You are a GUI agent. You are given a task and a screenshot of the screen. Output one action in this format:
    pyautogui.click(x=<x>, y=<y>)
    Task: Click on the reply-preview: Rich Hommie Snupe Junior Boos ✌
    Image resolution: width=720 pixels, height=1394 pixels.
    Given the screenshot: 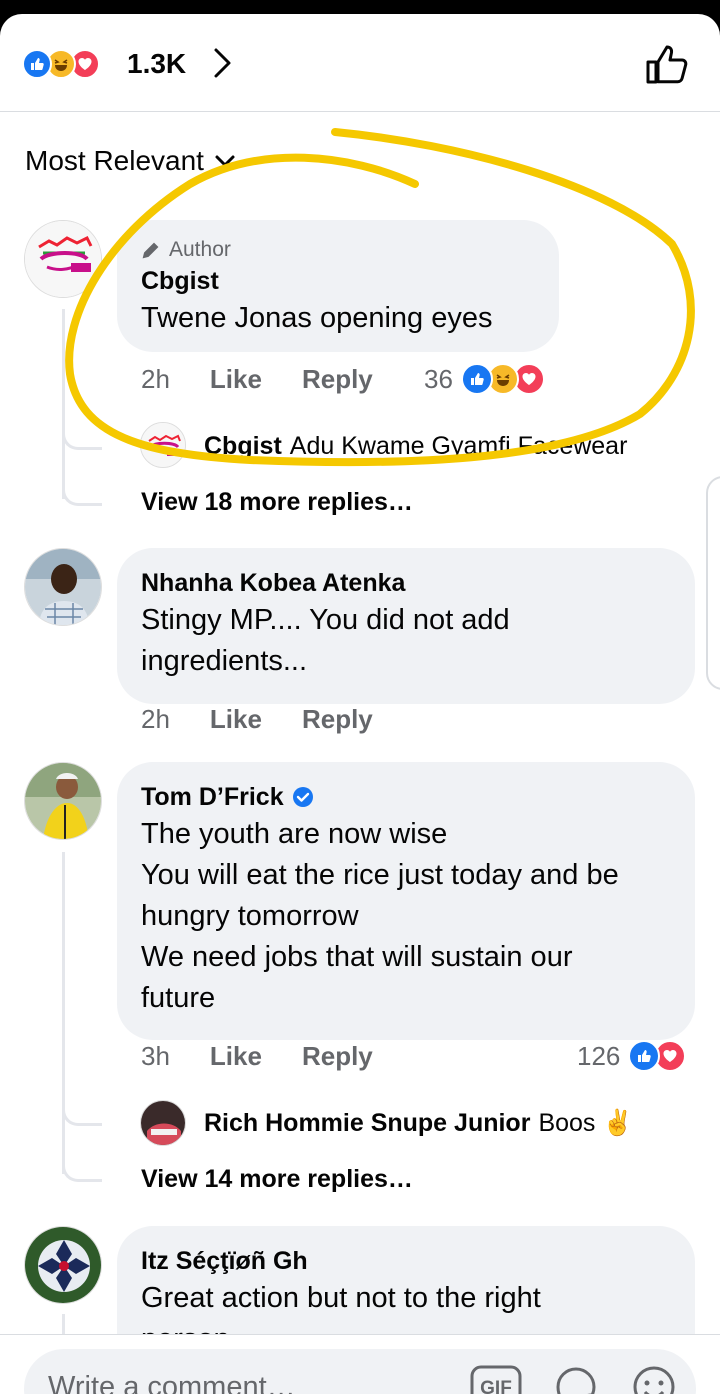 What is the action you would take?
    pyautogui.click(x=419, y=1123)
    